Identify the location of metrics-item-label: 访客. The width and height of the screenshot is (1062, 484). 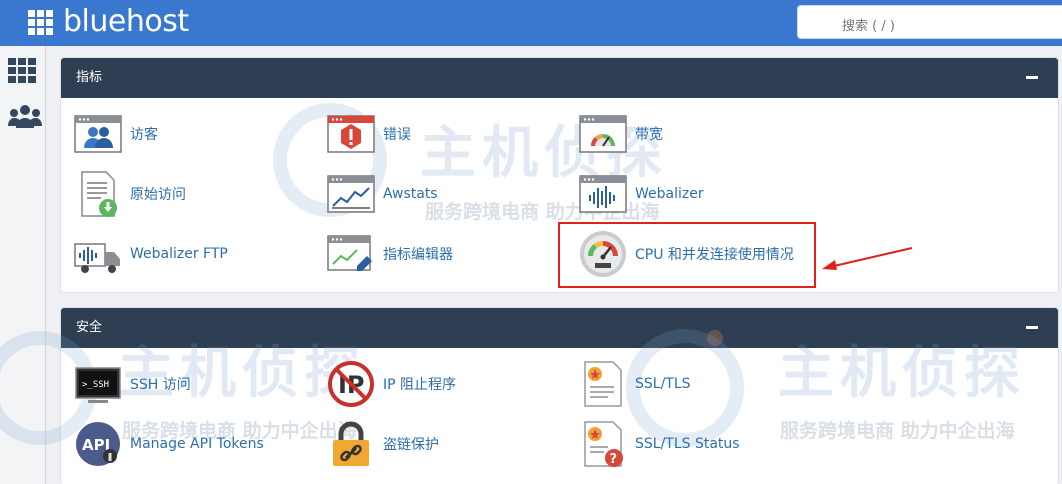
(144, 135).